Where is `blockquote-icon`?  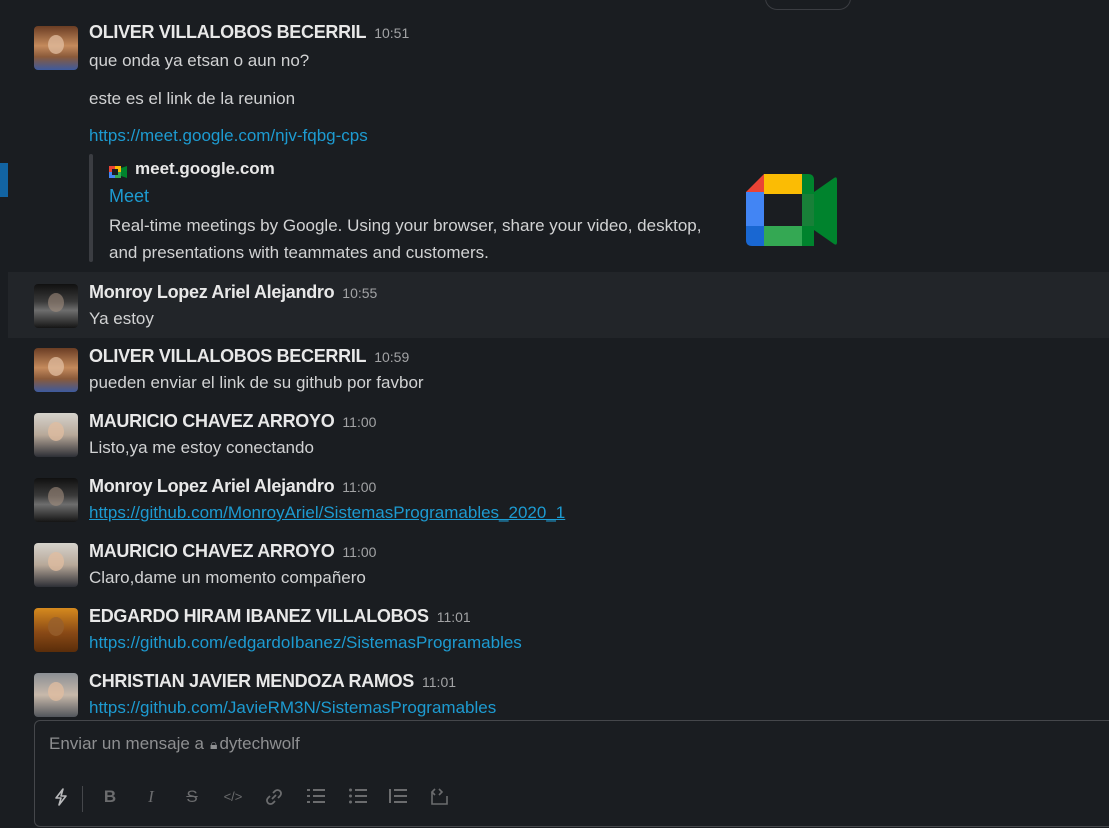 blockquote-icon is located at coordinates (398, 797).